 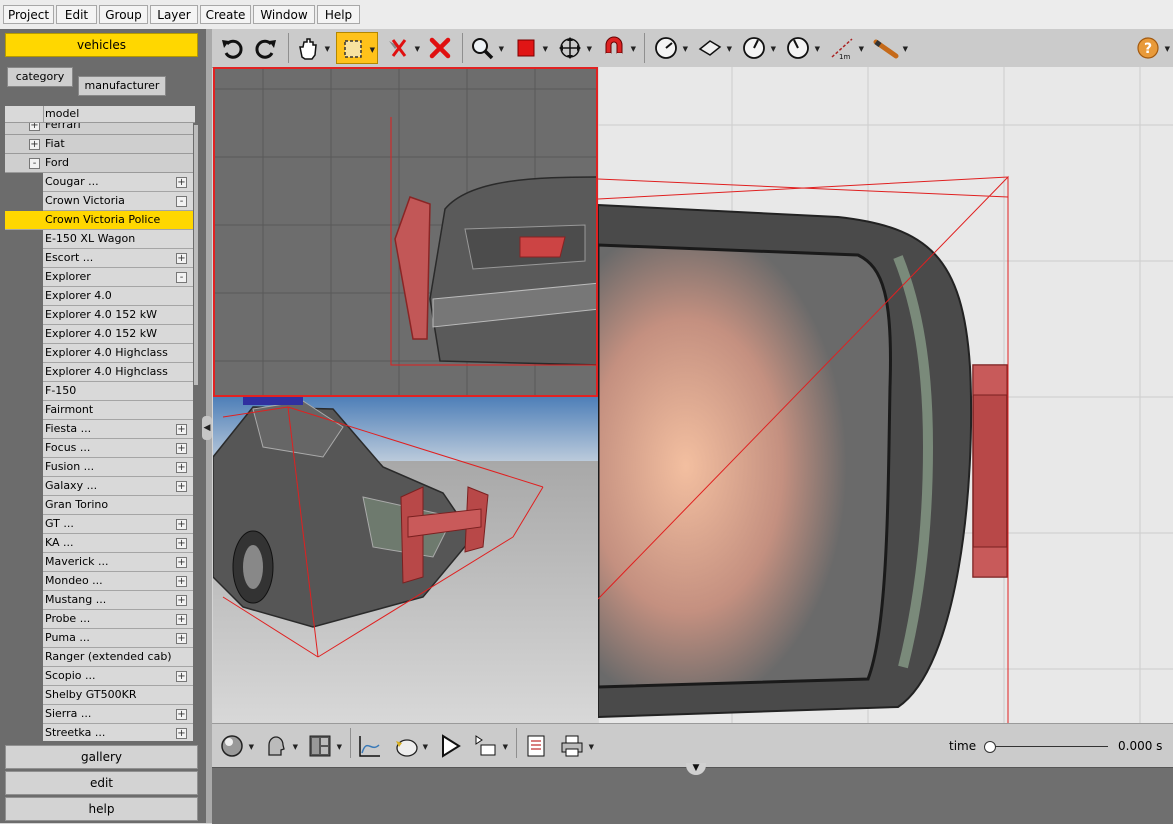 What do you see at coordinates (118, 524) in the screenshot?
I see `tree-model-row: GT ... +` at bounding box center [118, 524].